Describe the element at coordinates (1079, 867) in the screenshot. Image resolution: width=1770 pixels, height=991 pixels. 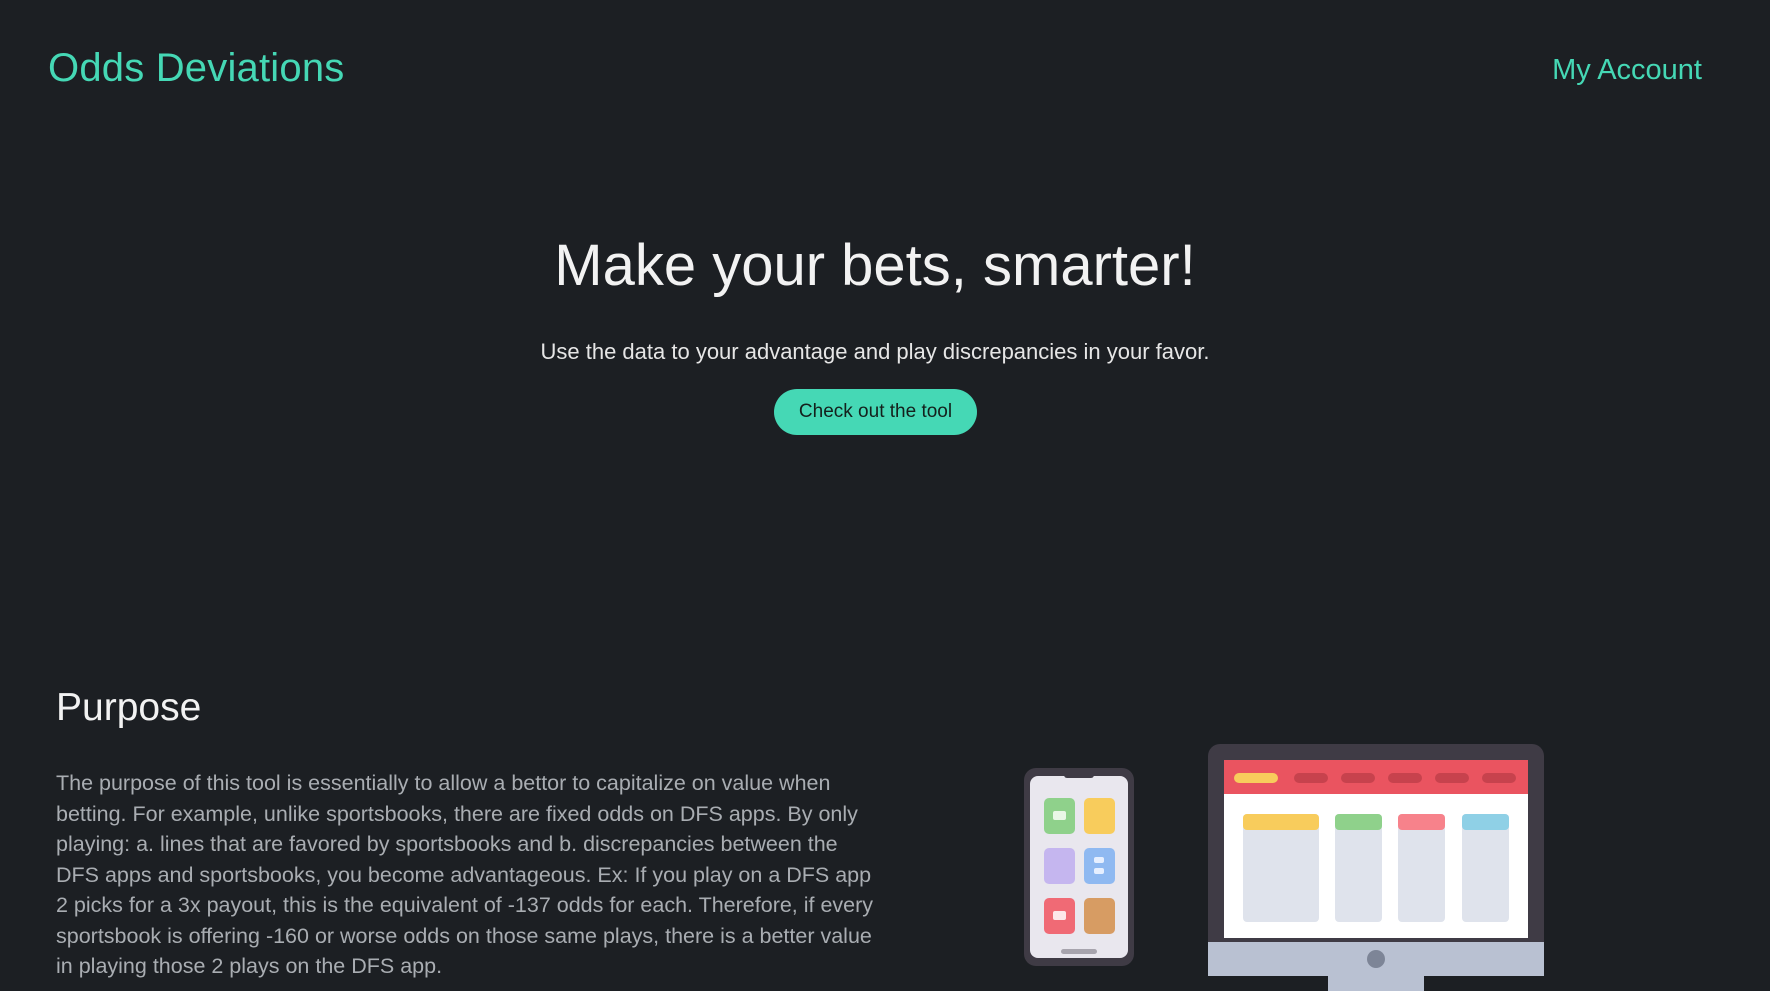
I see `smartphone-app-grid-icon` at that location.